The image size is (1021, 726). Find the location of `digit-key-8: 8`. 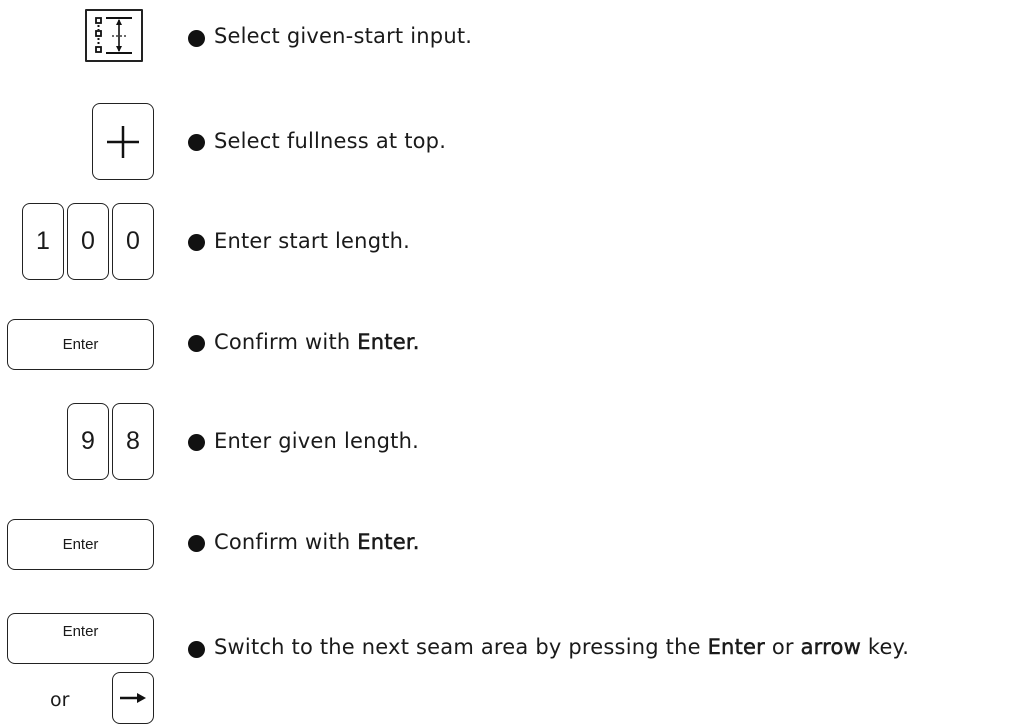

digit-key-8: 8 is located at coordinates (133, 441).